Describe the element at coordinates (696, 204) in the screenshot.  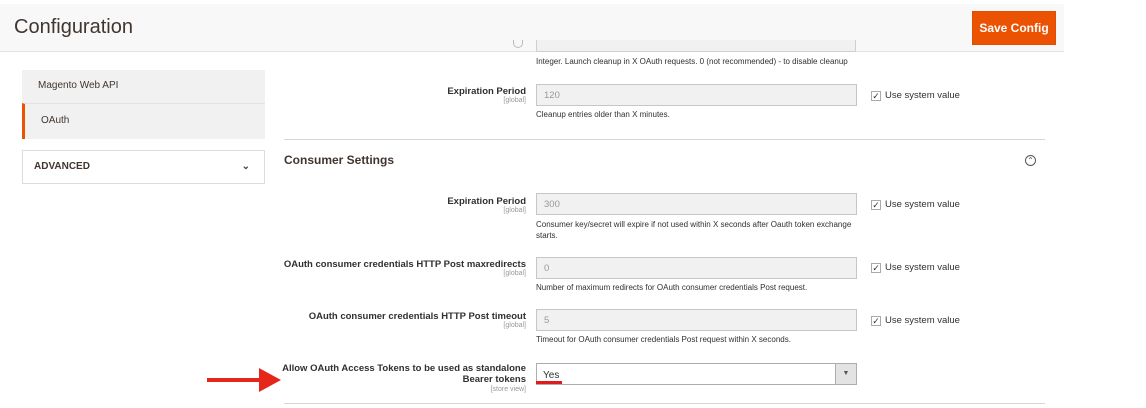
I see `consumer-expiration-input: 300` at that location.